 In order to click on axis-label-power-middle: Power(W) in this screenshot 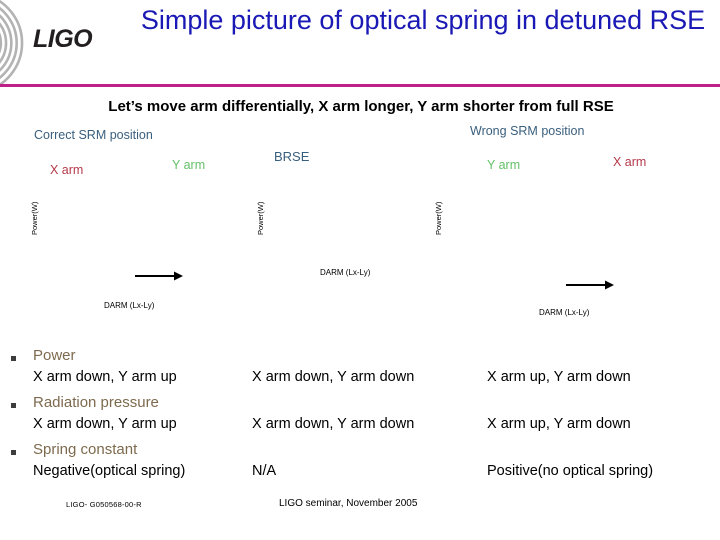, I will do `click(260, 218)`.